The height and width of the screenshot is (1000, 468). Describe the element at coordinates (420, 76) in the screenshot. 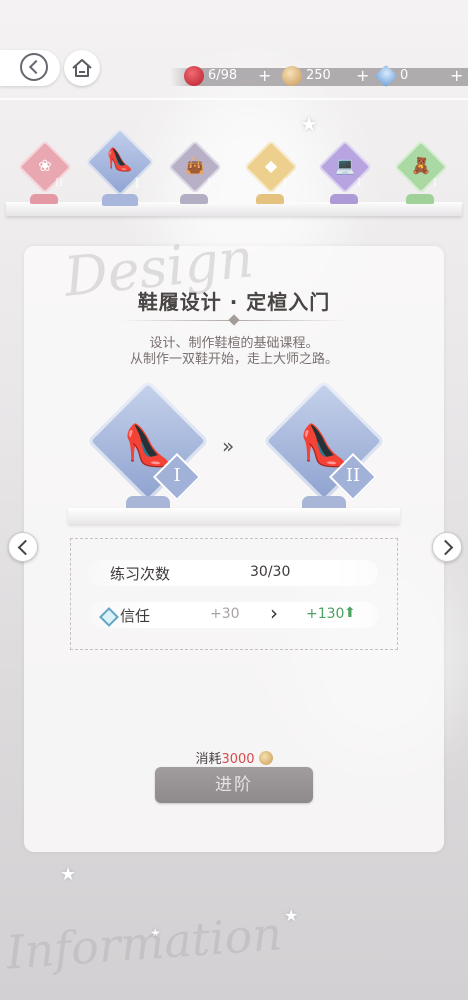

I see `resource-diamonds: 0 +` at that location.